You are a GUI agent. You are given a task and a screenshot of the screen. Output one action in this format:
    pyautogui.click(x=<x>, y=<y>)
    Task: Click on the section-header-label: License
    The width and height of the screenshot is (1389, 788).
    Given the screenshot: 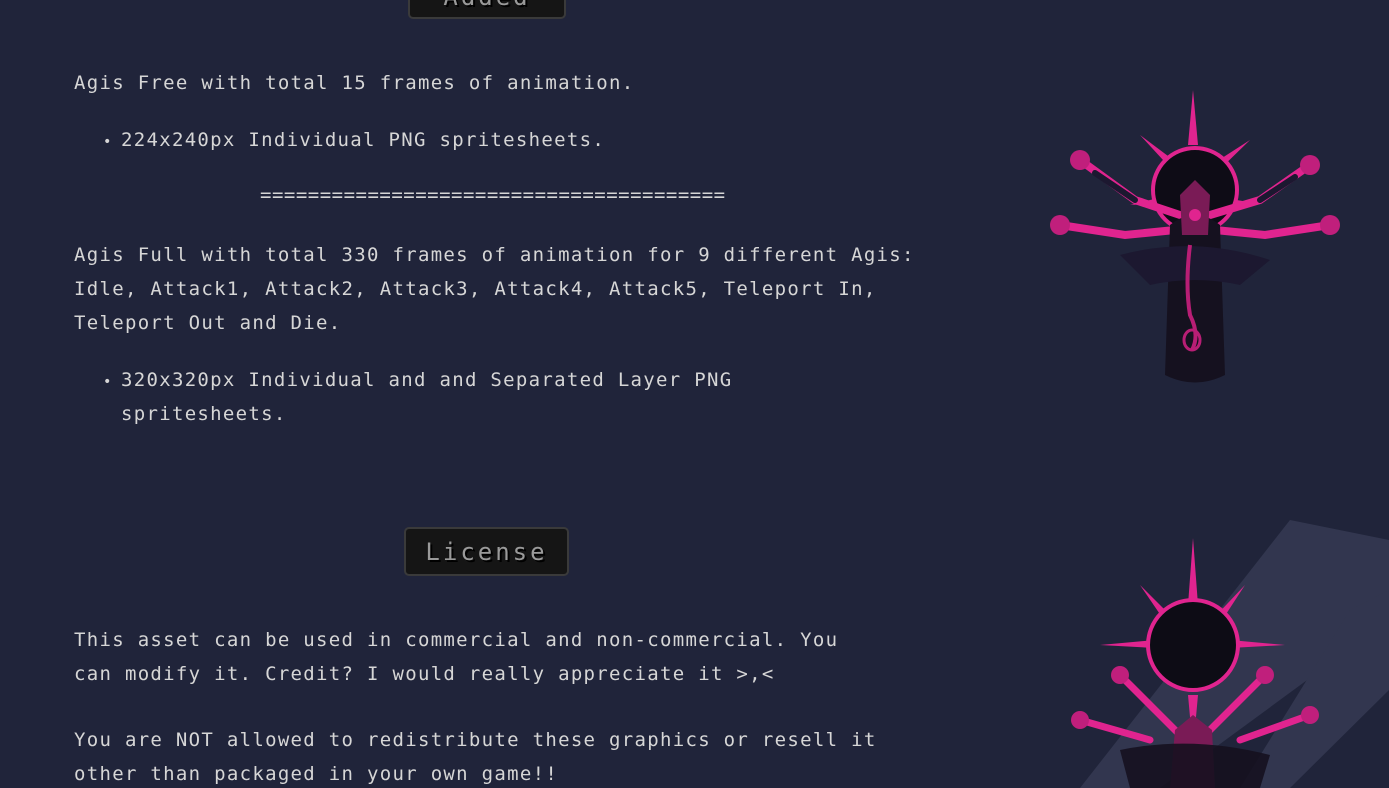 What is the action you would take?
    pyautogui.click(x=486, y=552)
    